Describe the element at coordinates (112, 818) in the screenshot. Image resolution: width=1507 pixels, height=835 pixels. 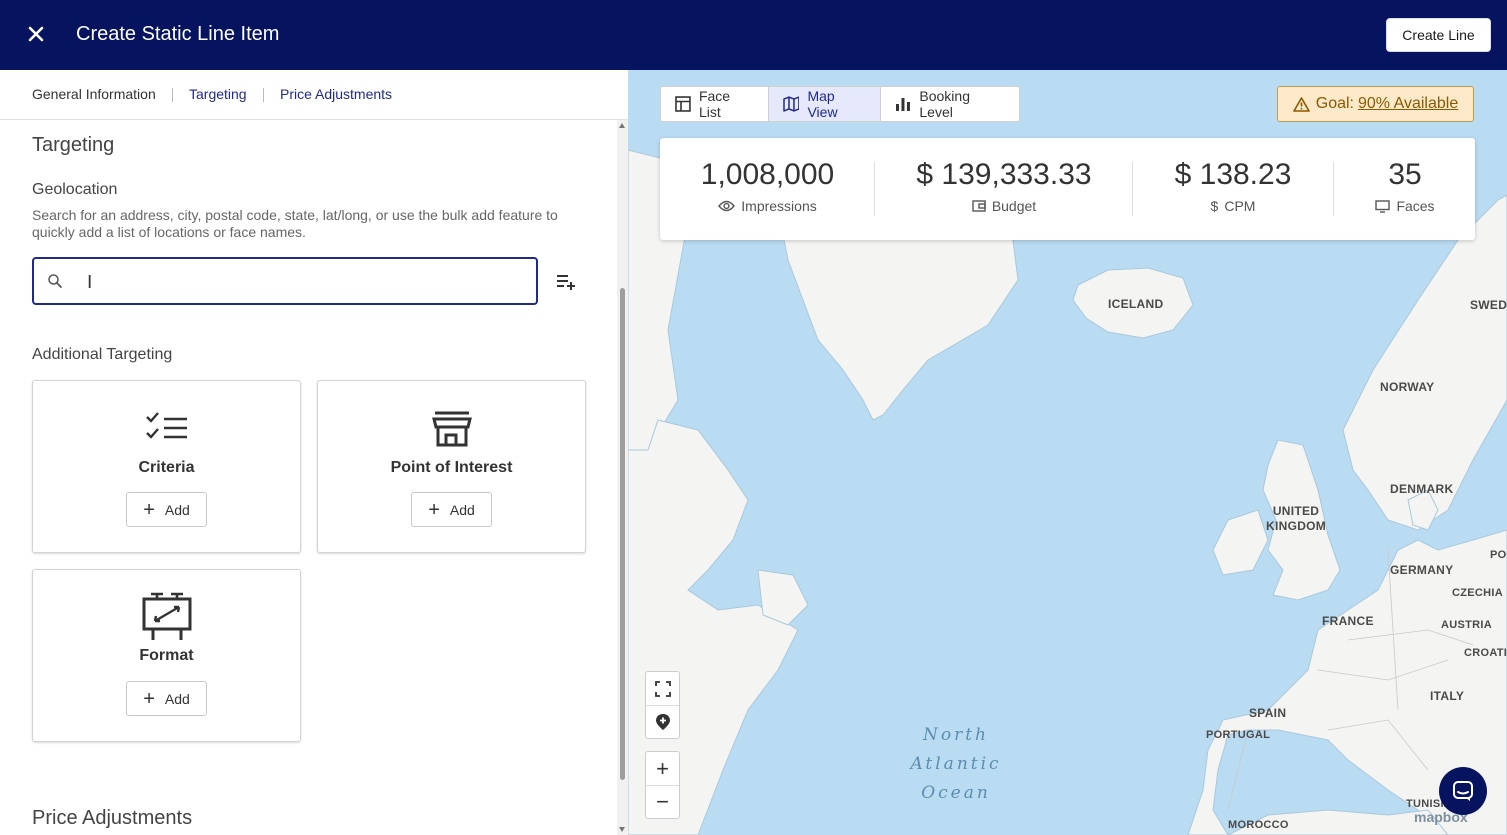
I see `price-adjustments-heading: Price Adjustments` at that location.